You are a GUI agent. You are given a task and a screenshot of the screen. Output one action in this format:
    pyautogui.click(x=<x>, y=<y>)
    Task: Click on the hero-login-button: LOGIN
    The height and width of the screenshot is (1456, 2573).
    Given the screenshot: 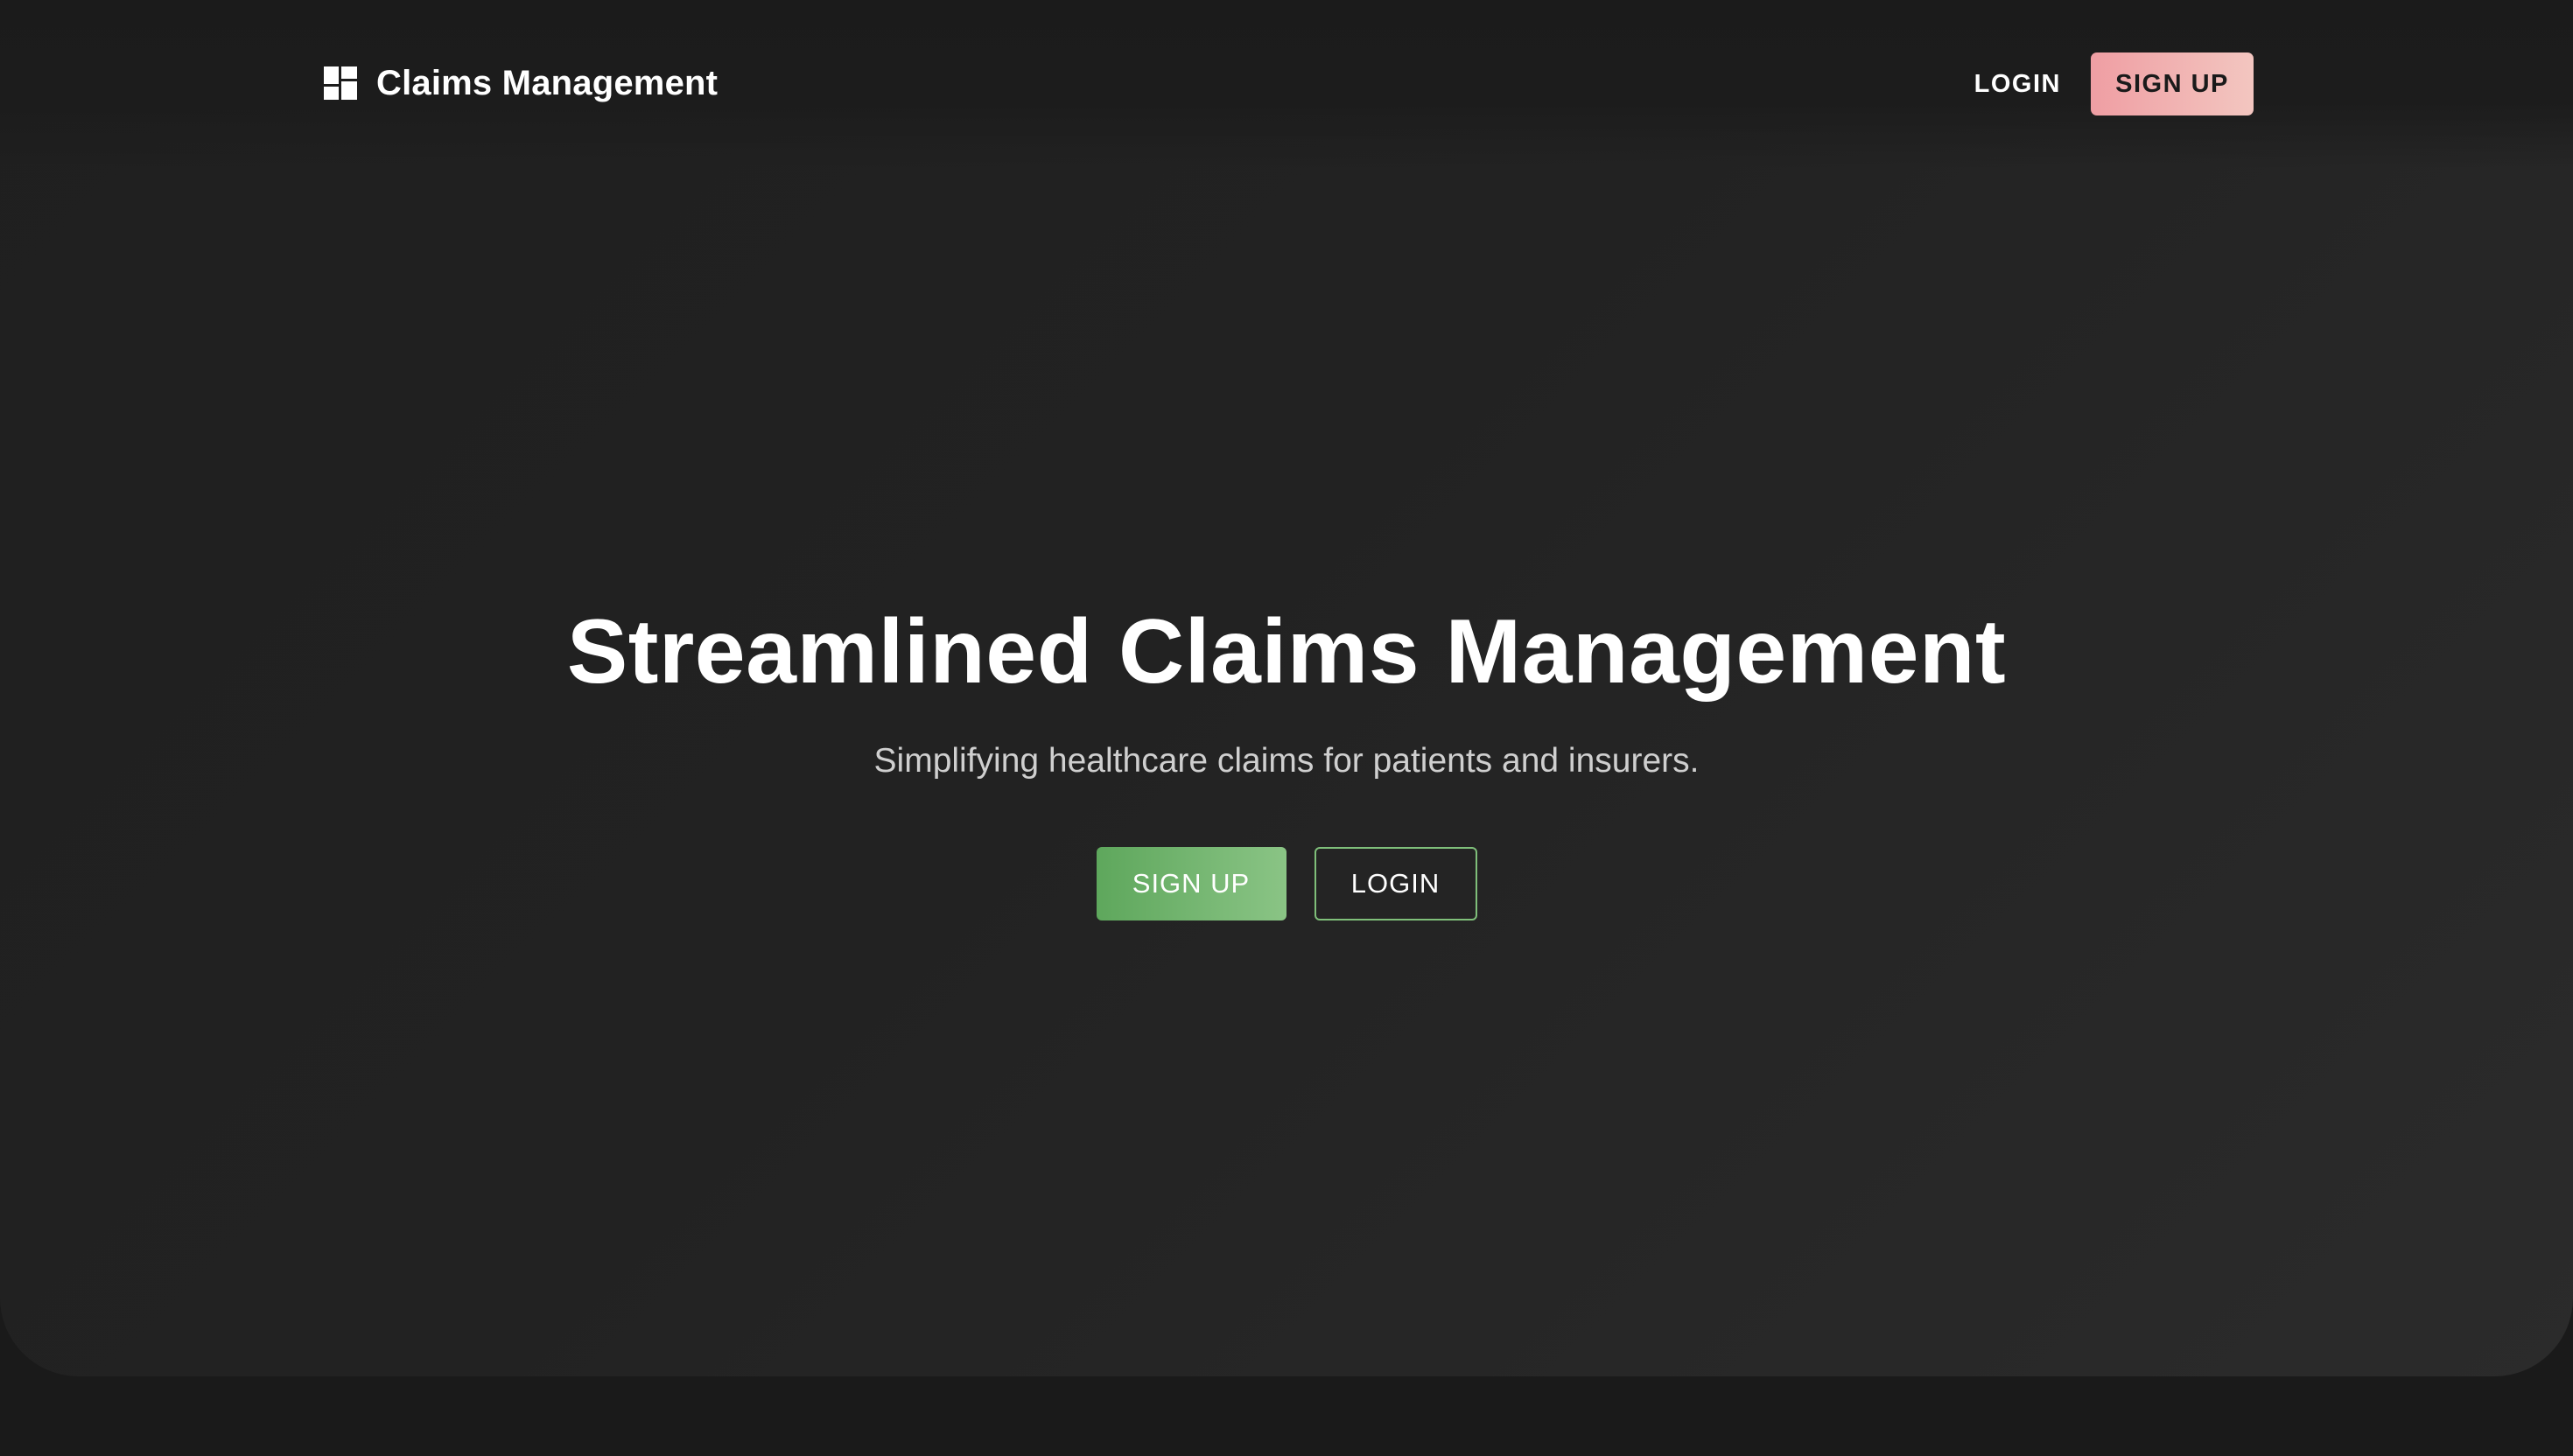 What is the action you would take?
    pyautogui.click(x=1395, y=883)
    